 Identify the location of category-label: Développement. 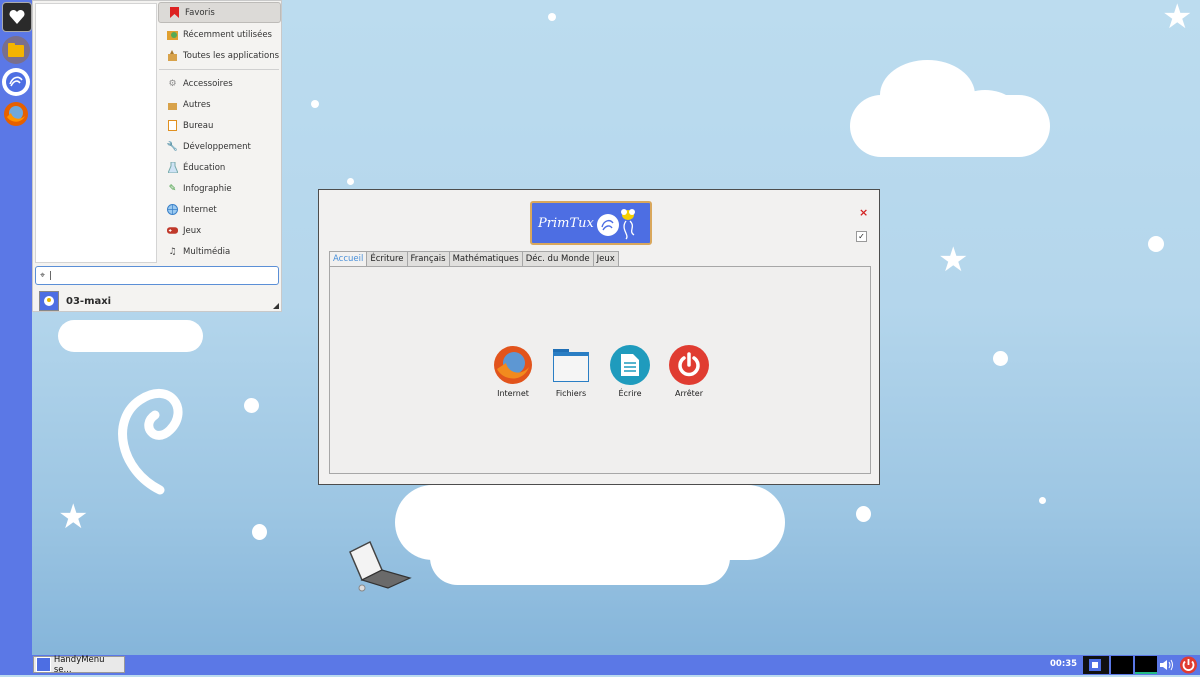
(217, 146).